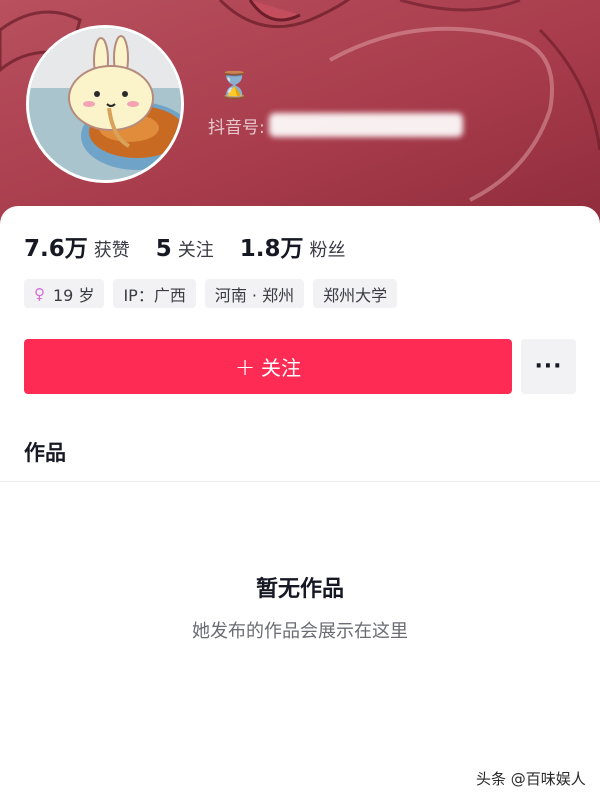  Describe the element at coordinates (56, 249) in the screenshot. I see `stat-likes-value: 7.6万` at that location.